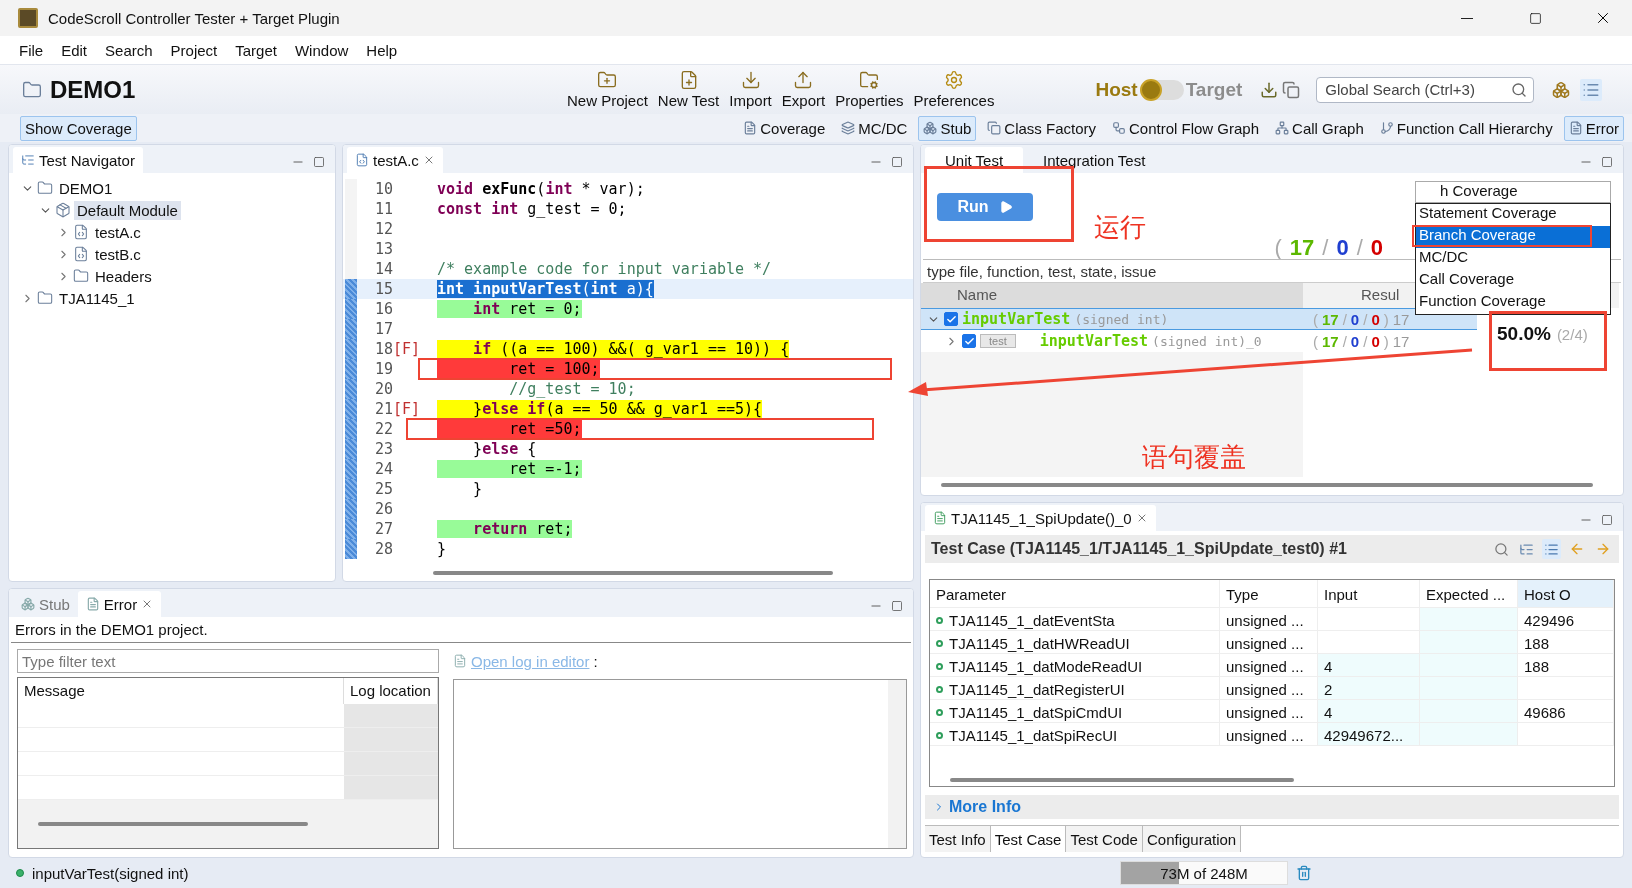  What do you see at coordinates (1425, 89) in the screenshot?
I see `search-field: Global Search (Ctrl+3)` at bounding box center [1425, 89].